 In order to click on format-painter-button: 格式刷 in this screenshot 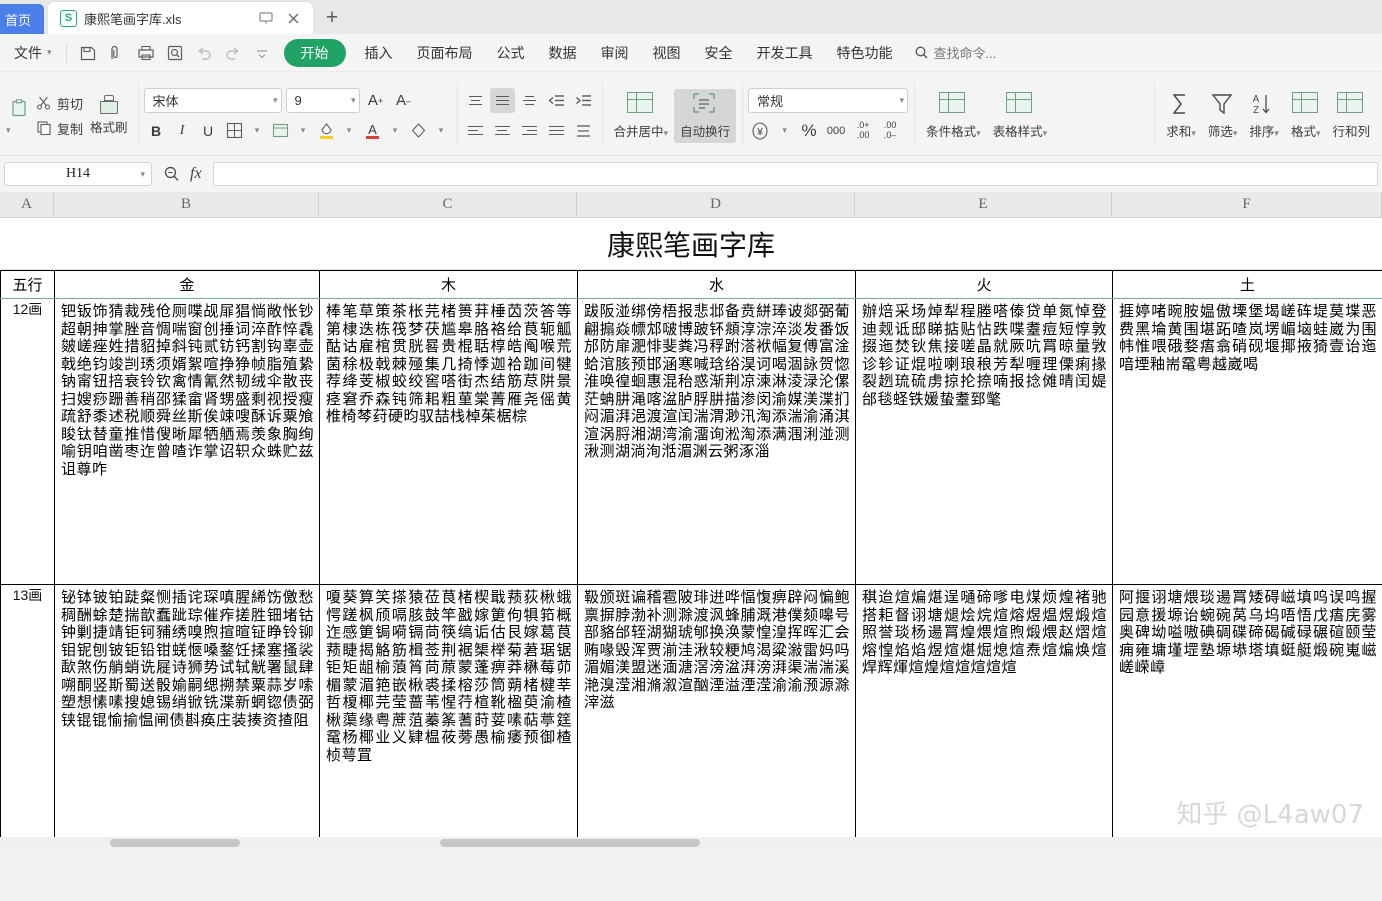, I will do `click(109, 115)`.